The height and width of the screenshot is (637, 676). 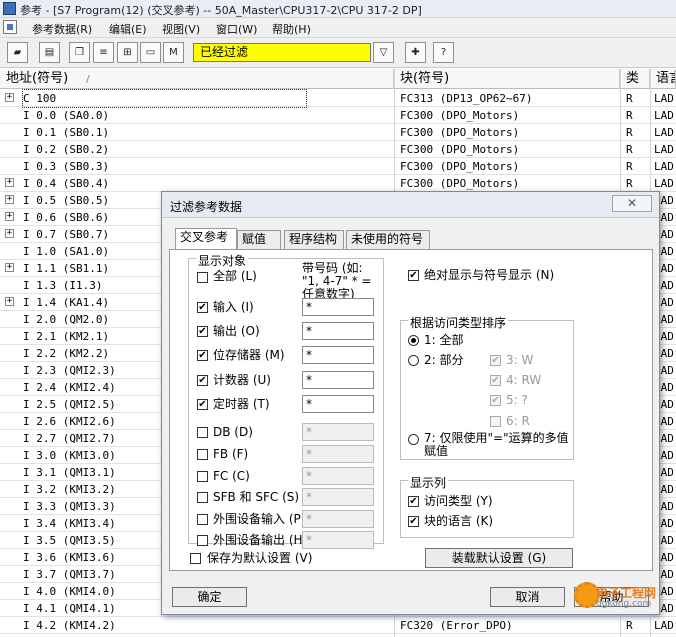 I want to click on radio-partial-label: 2: 部分, so click(x=444, y=360).